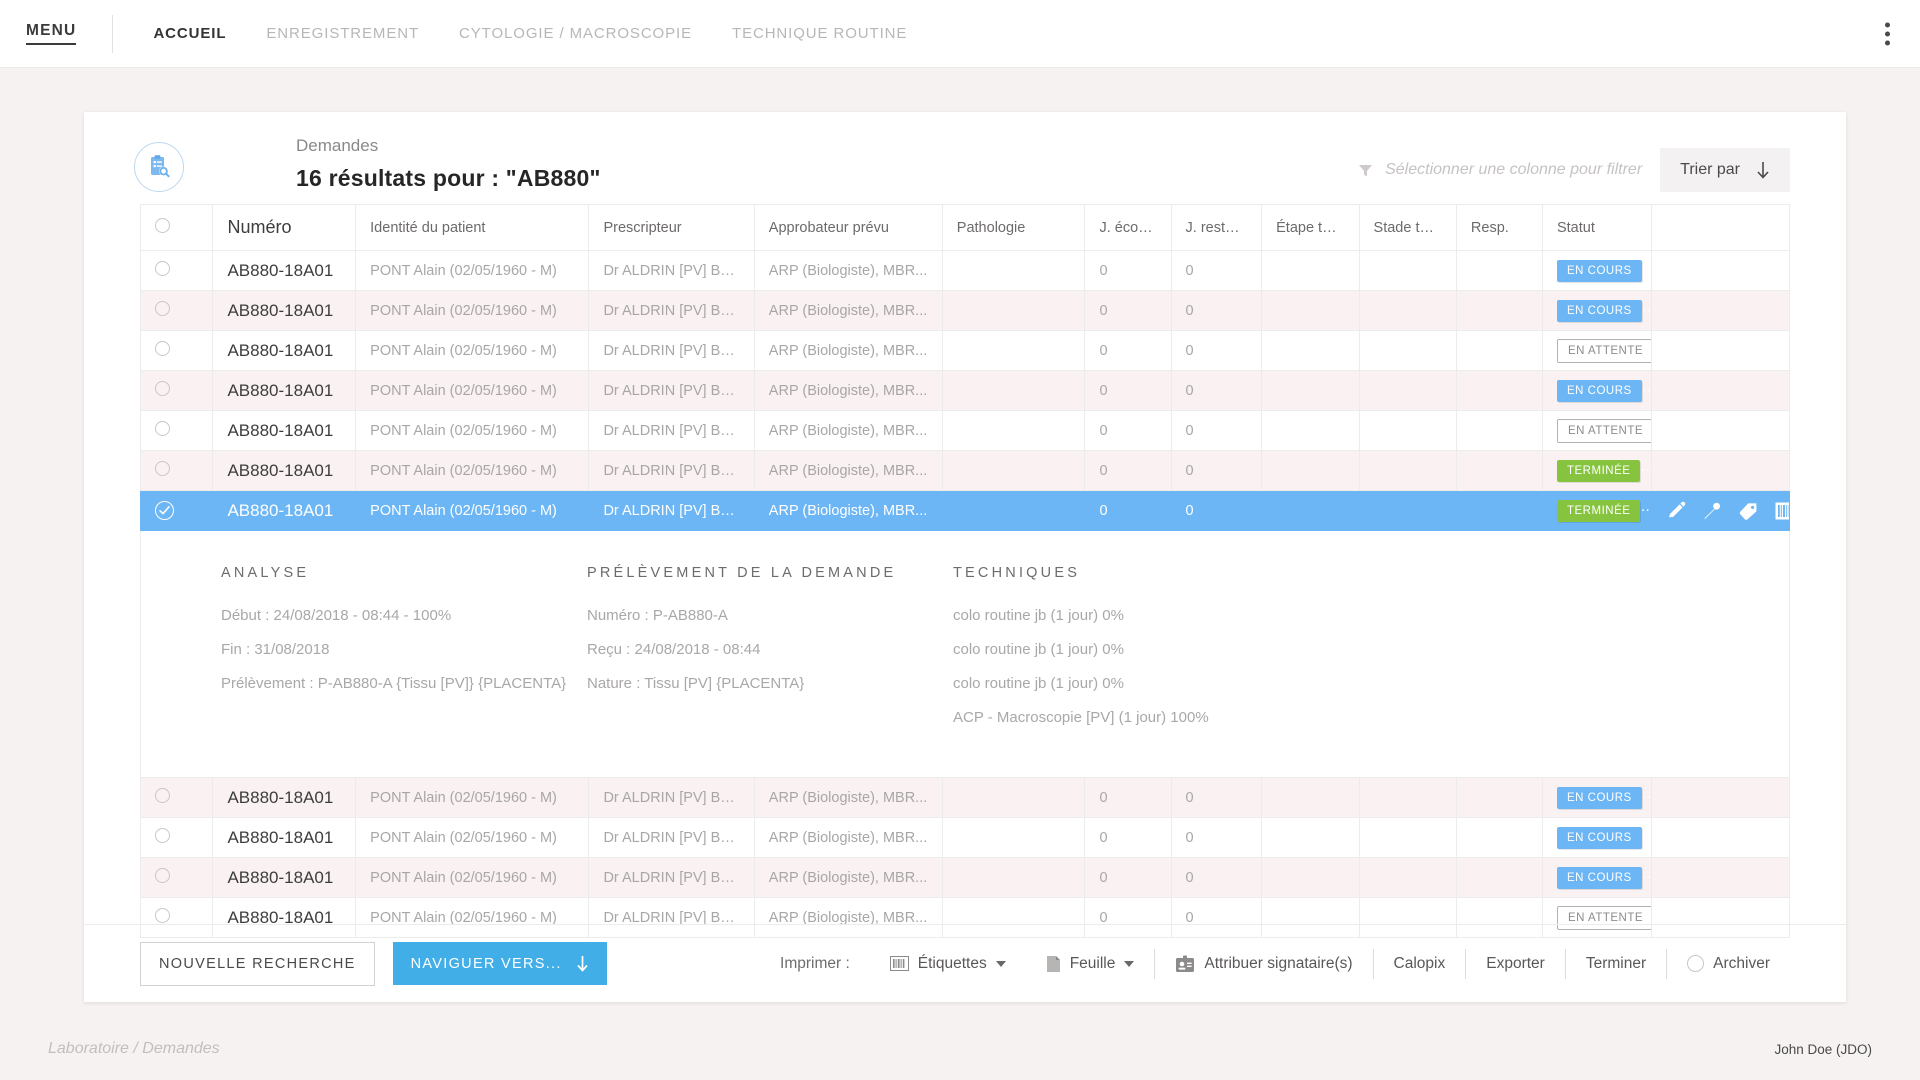 This screenshot has height=1080, width=1920. Describe the element at coordinates (176, 227) in the screenshot. I see `select-all-cell` at that location.